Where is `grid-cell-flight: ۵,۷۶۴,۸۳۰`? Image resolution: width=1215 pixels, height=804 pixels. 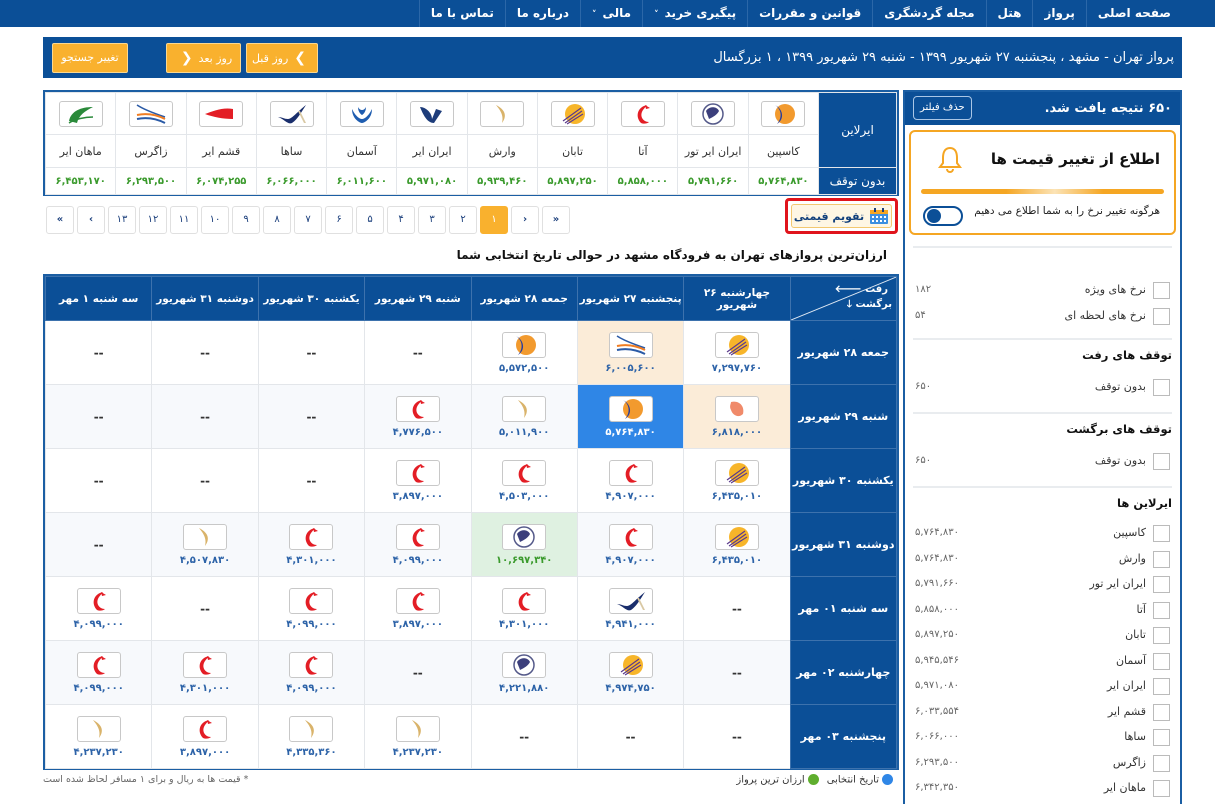 grid-cell-flight: ۵,۷۶۴,۸۳۰ is located at coordinates (630, 416).